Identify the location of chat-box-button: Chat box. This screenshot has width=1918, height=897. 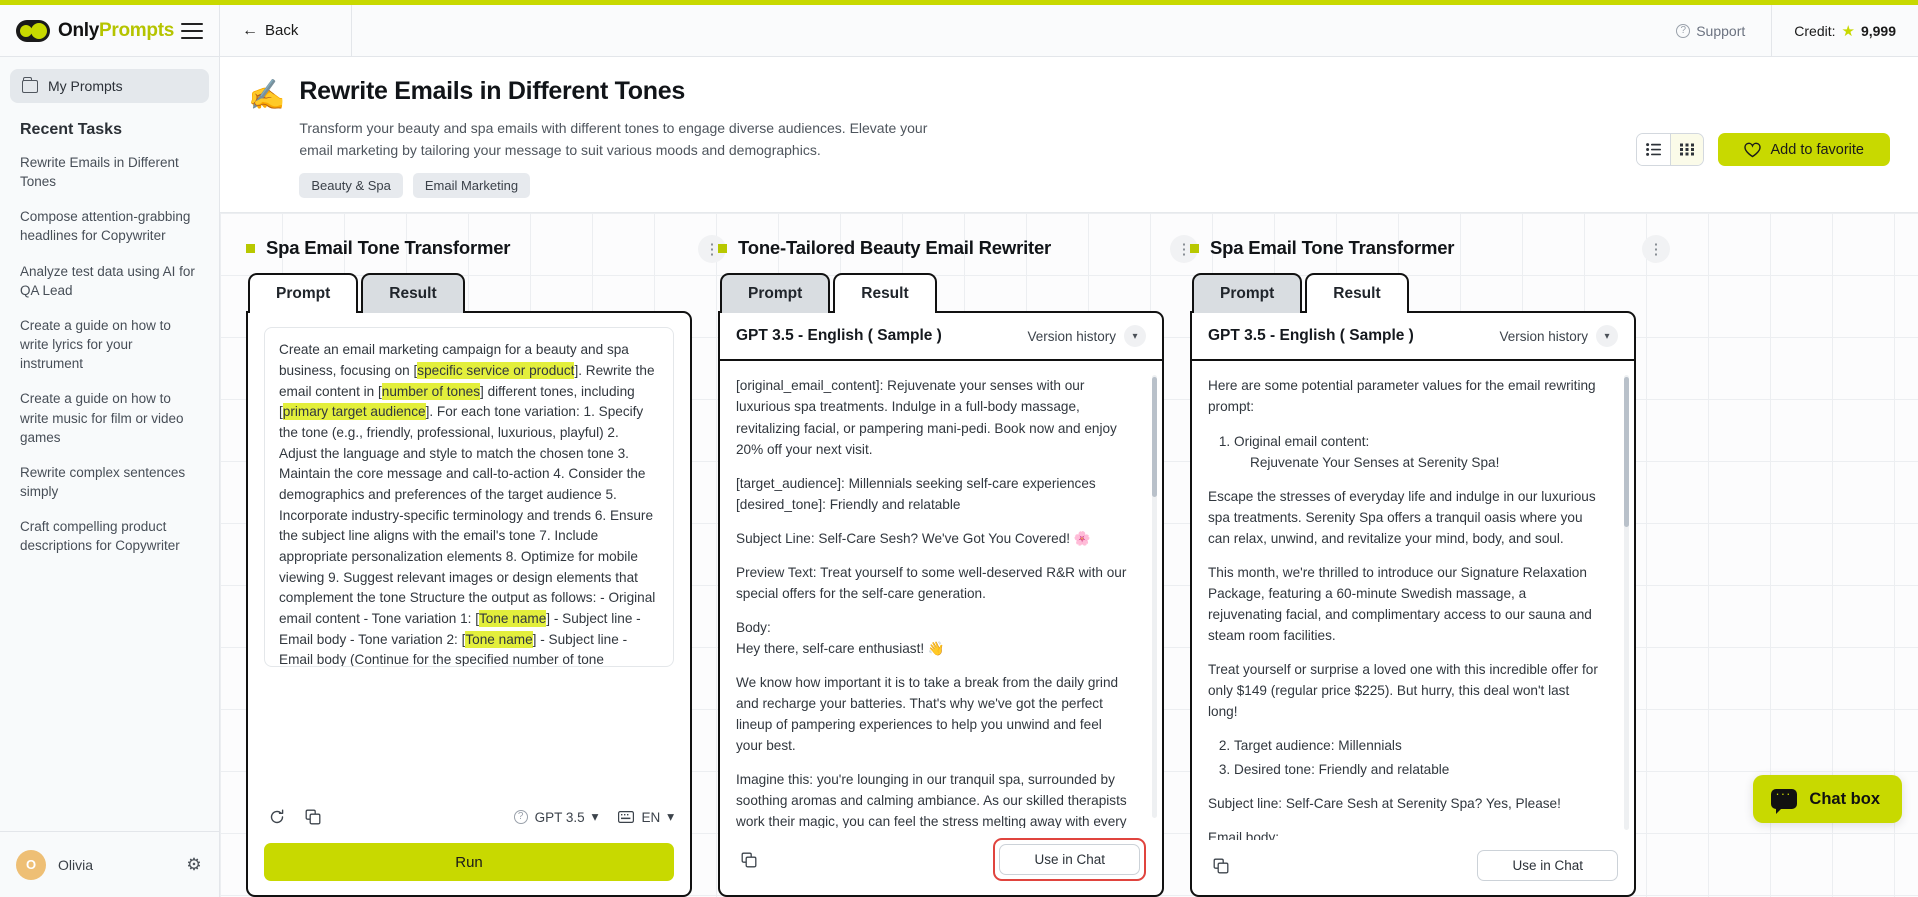
(1827, 799).